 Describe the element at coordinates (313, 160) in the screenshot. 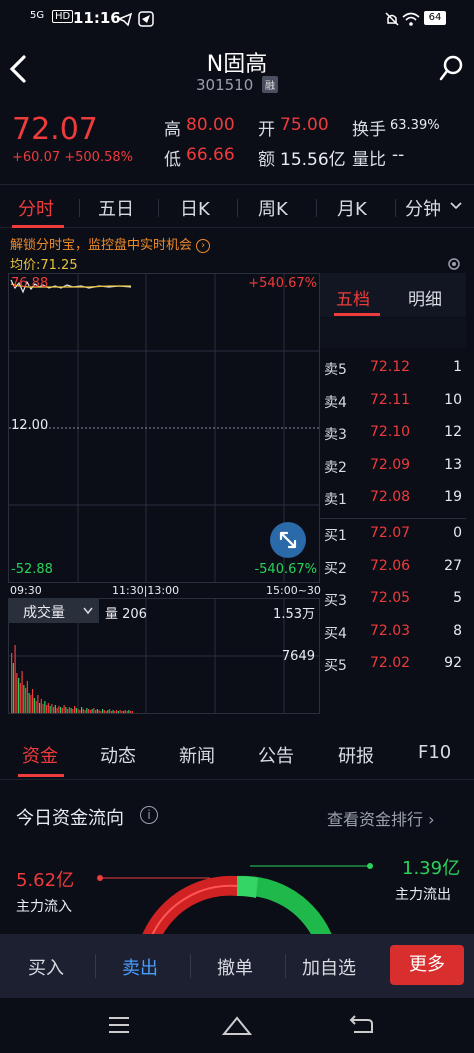

I see `amount-value: 15.56亿` at that location.